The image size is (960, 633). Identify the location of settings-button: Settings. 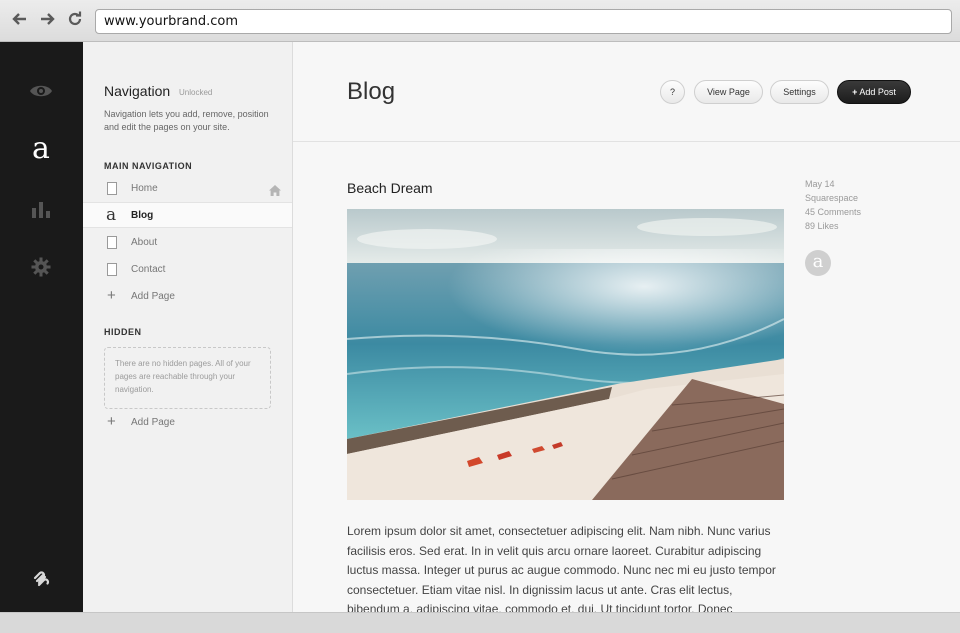
(799, 92).